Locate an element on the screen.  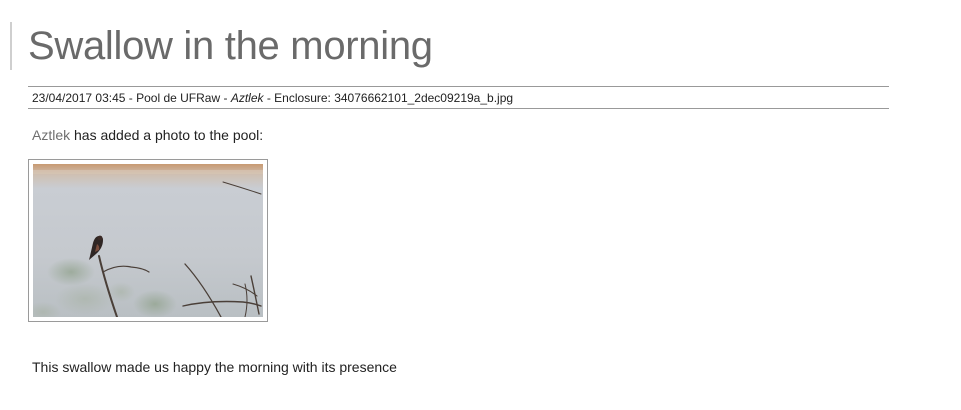
post-intro: Aztlek has added a photo to the pool: is located at coordinates (147, 135).